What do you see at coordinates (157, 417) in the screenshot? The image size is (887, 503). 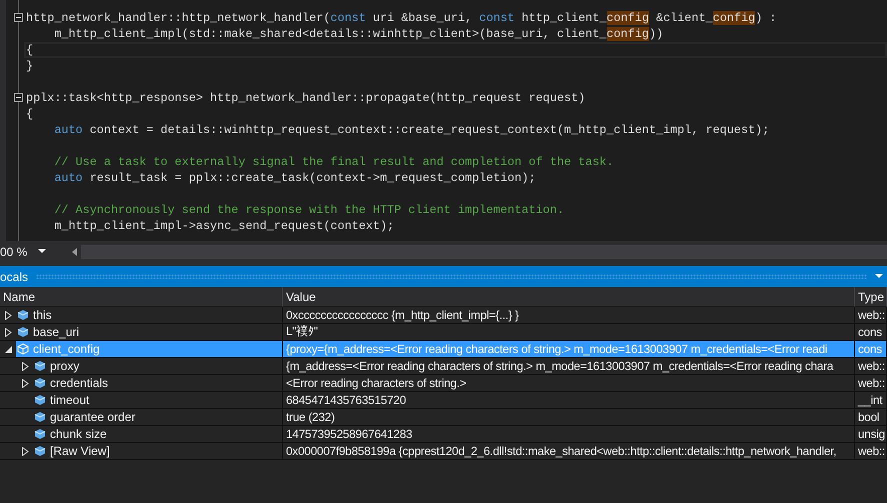 I see `variable-name: guarantee order` at bounding box center [157, 417].